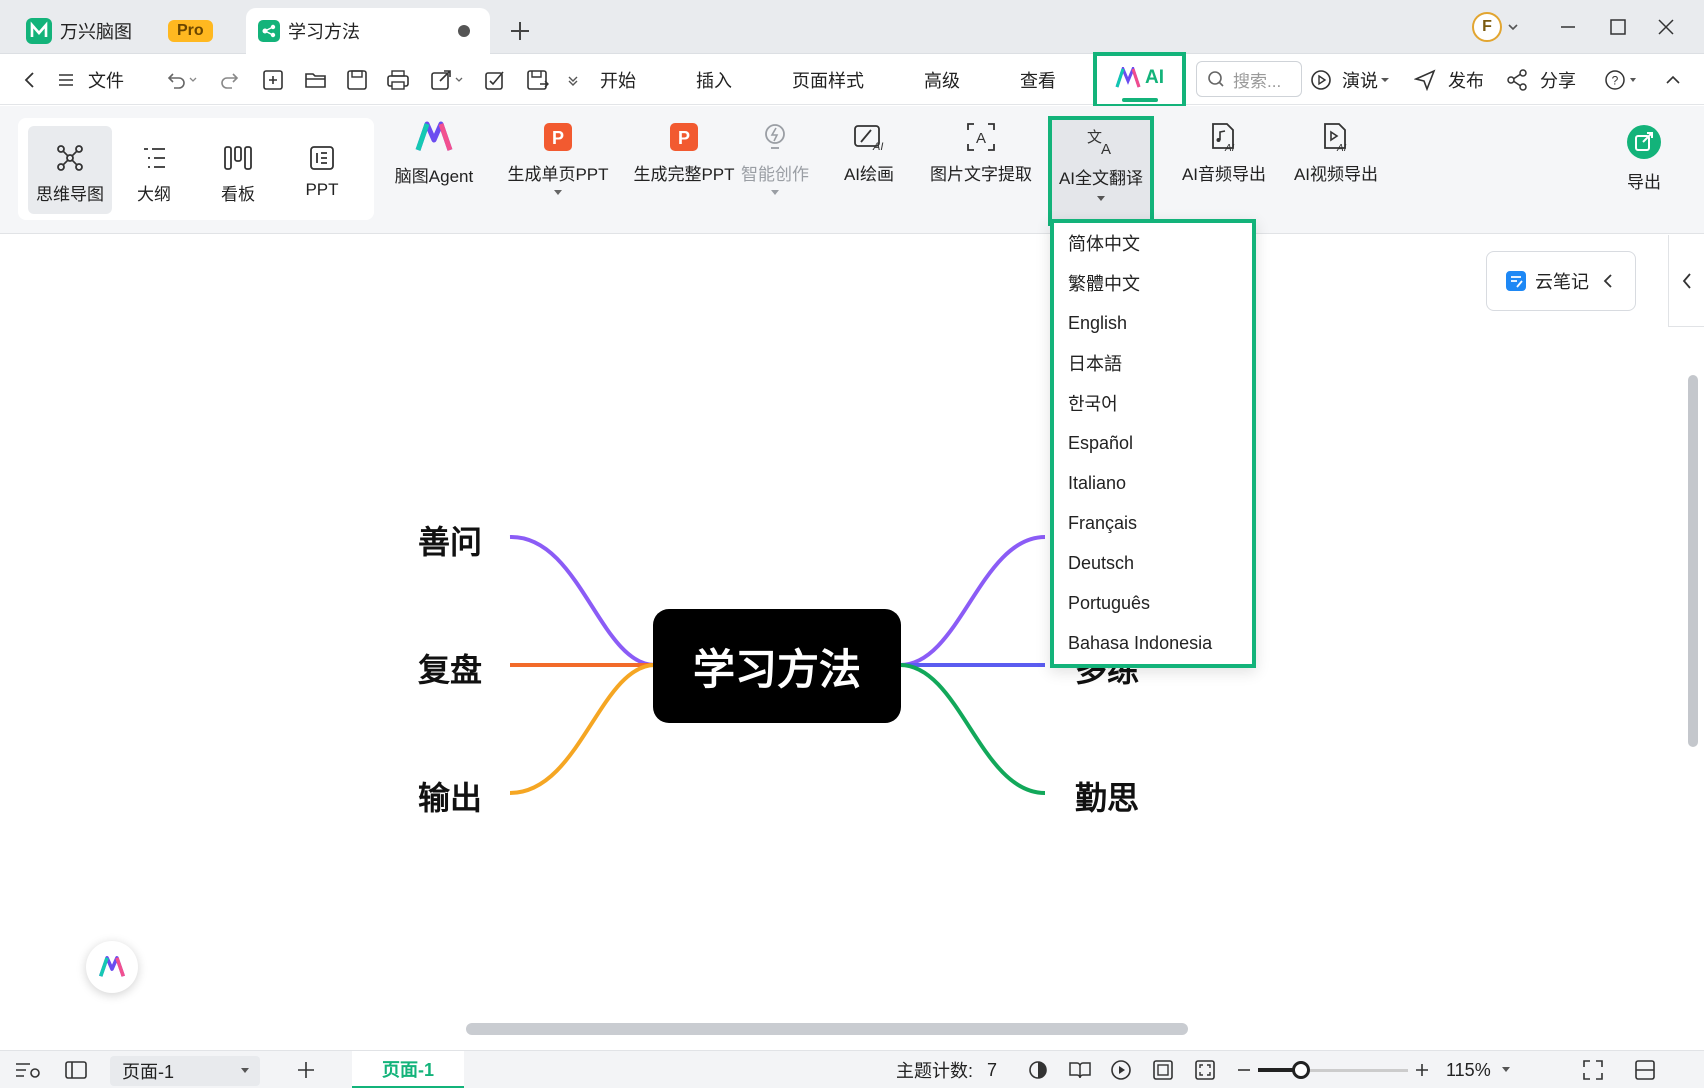 The height and width of the screenshot is (1088, 1704). I want to click on right-panel-toggle, so click(1686, 281).